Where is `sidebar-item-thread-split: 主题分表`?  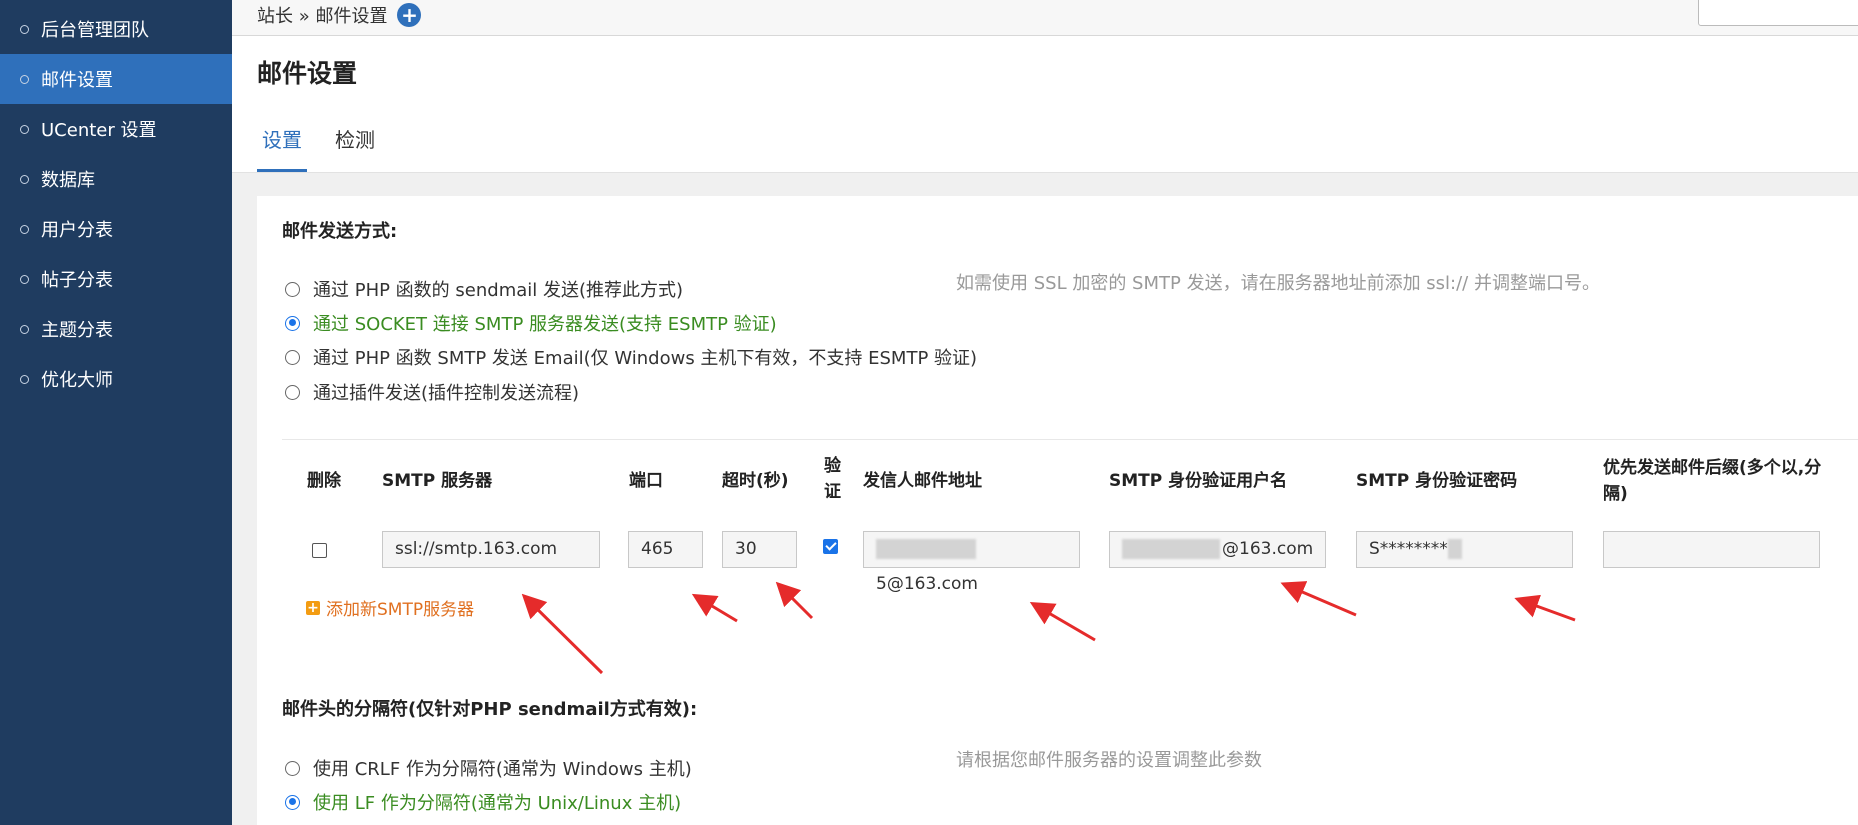 sidebar-item-thread-split: 主题分表 is located at coordinates (116, 329).